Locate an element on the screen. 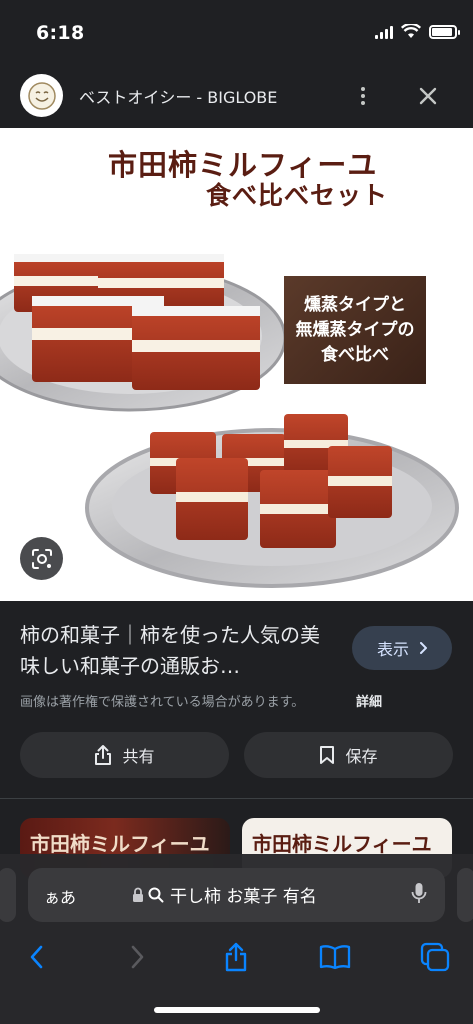 The image size is (473, 1024). details-link: 詳細 is located at coordinates (369, 700).